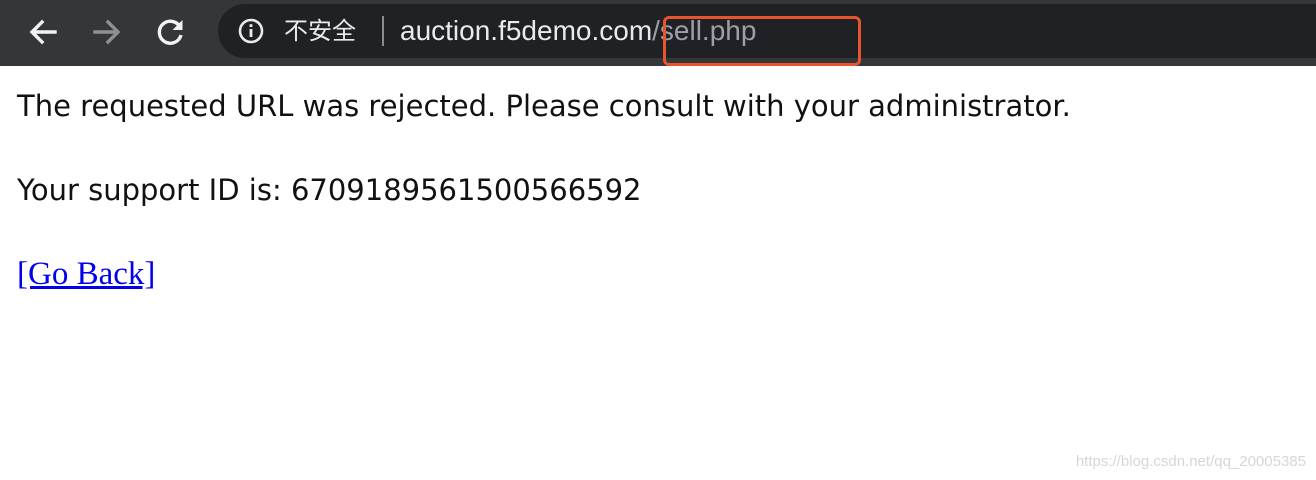  I want to click on url-host: auction.f5demo.com, so click(526, 30).